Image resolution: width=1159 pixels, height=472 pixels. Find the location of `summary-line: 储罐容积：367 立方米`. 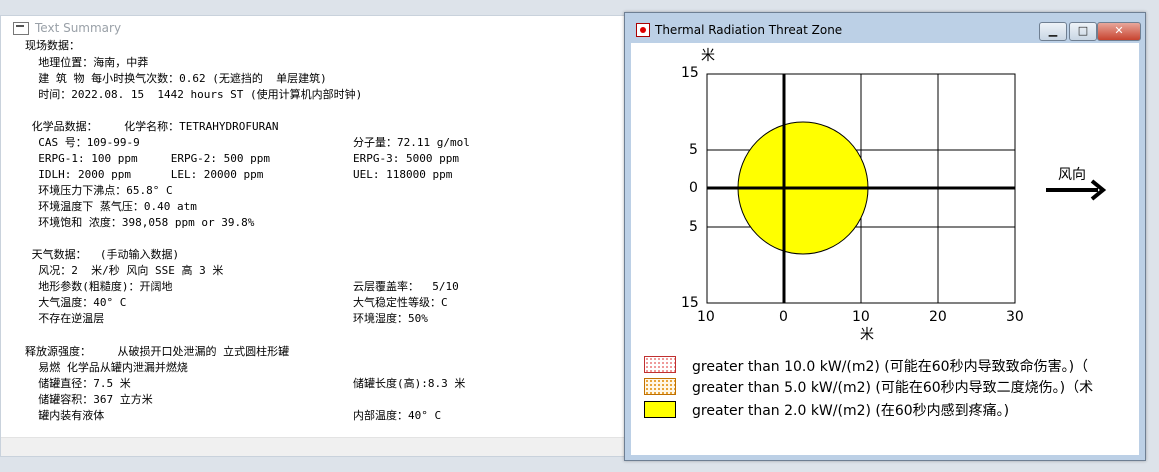

summary-line: 储罐容积：367 立方米 is located at coordinates (89, 399).